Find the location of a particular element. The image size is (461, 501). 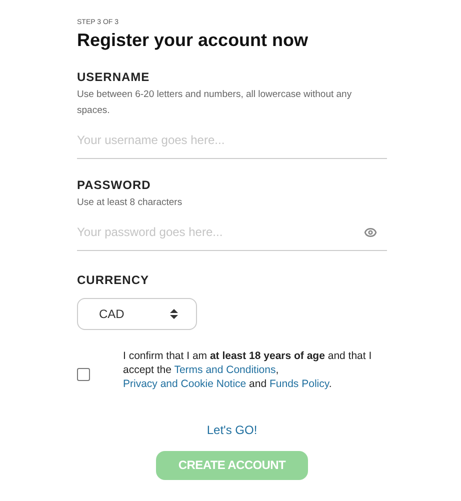

field-label: PASSWORD is located at coordinates (114, 185).